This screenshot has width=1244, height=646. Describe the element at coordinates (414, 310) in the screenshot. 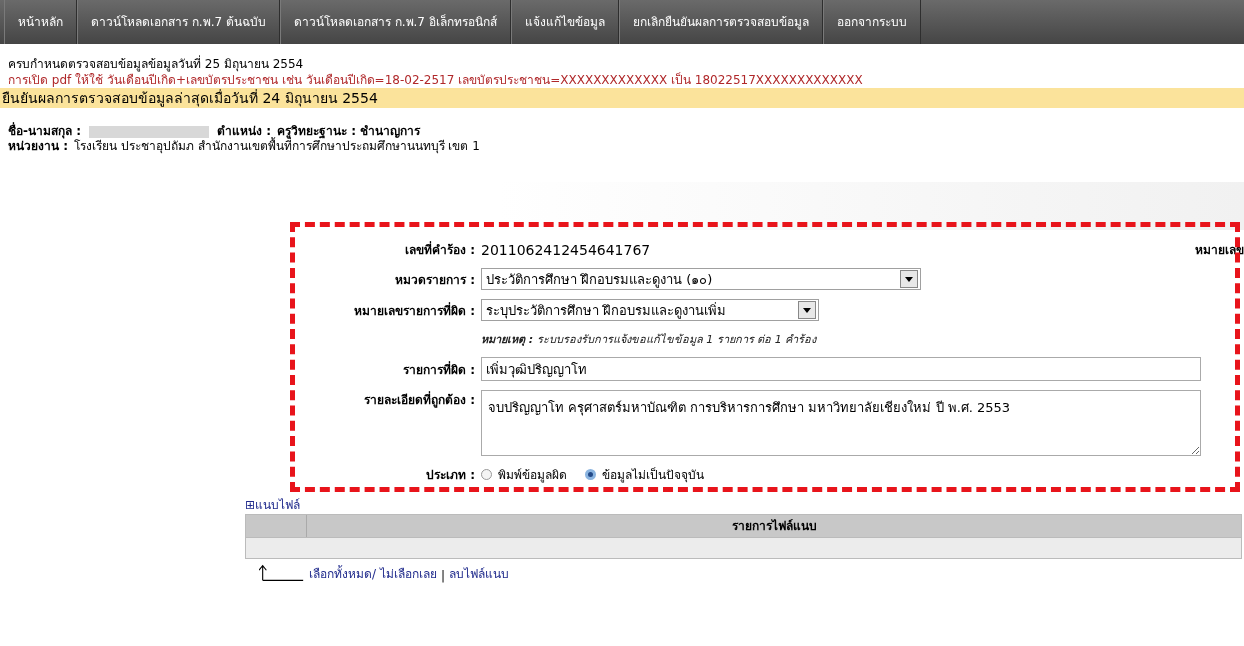

I see `field-label: หมายเลขรายการที่ผิด :` at that location.